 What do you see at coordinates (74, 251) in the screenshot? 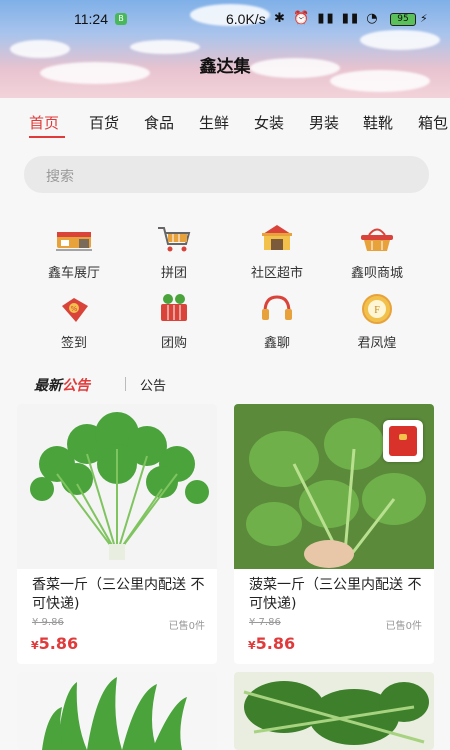
I see `quick-link-car-showroom: 鑫车展厅` at bounding box center [74, 251].